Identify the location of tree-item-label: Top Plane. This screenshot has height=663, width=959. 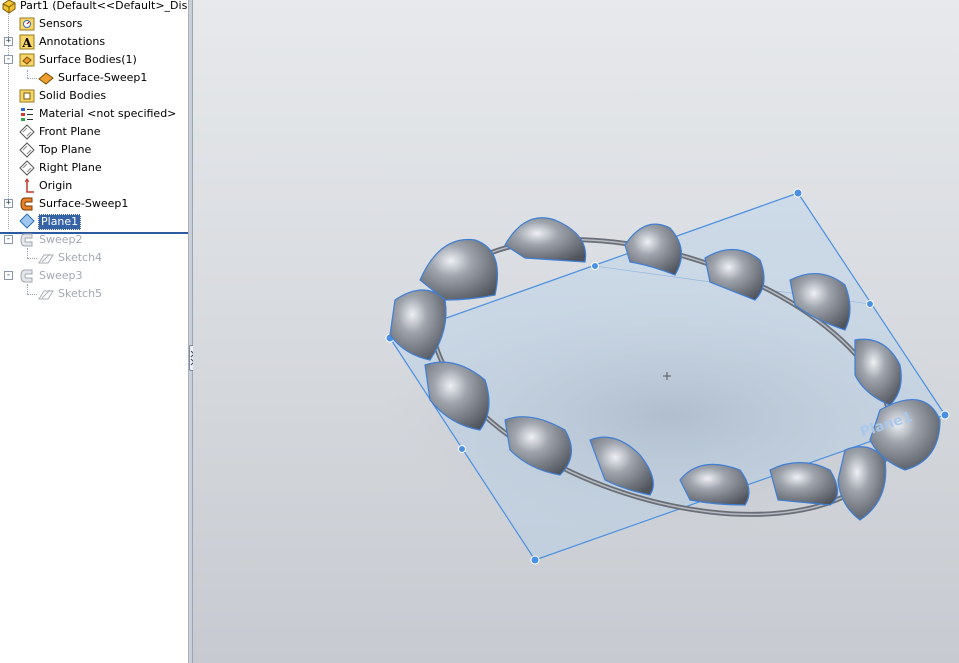
(65, 149).